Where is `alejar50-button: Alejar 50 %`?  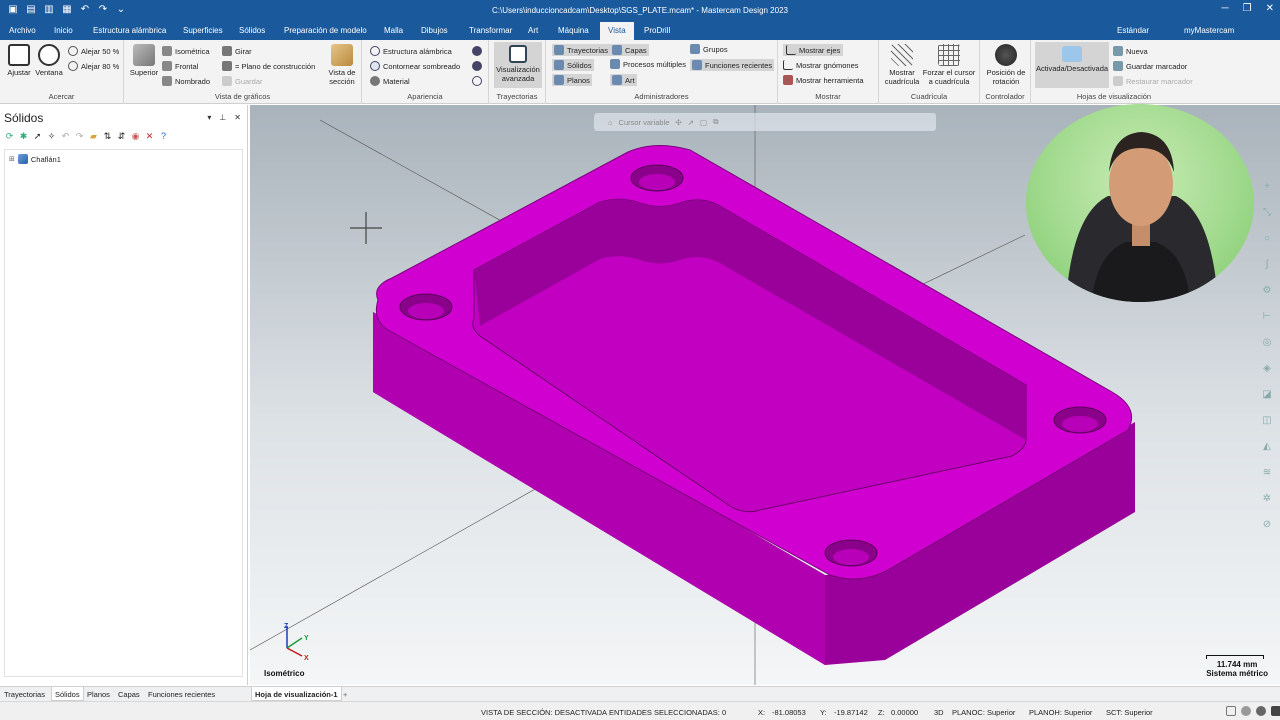
alejar50-button: Alejar 50 % is located at coordinates (93, 51).